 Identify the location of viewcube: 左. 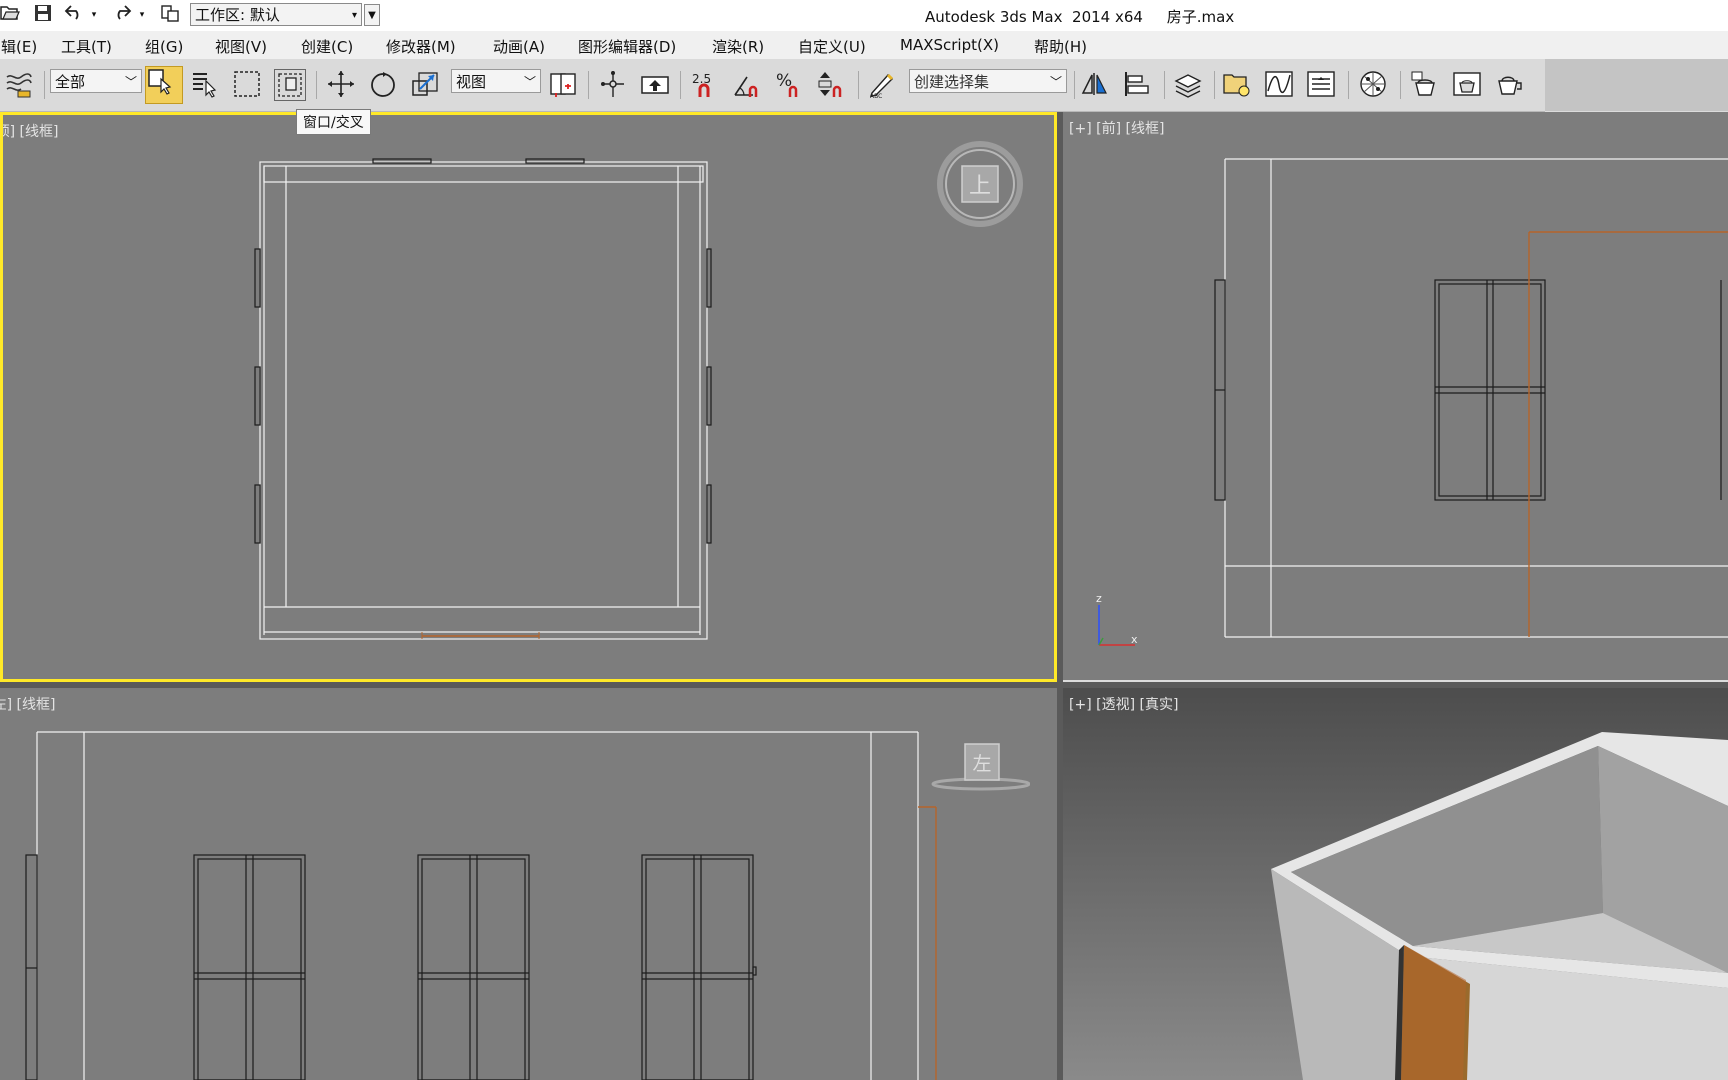
(980, 767).